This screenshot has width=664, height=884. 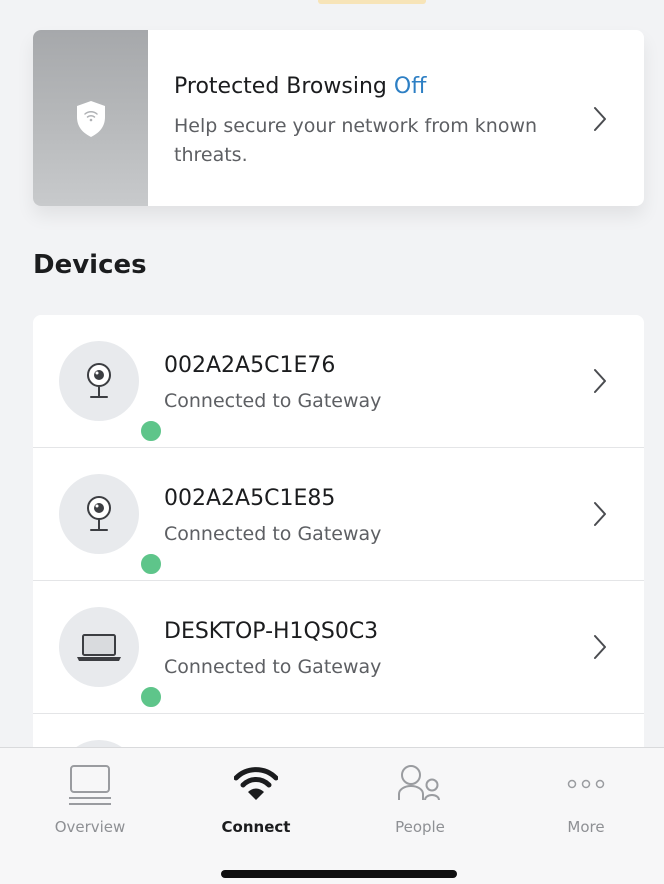 What do you see at coordinates (410, 86) in the screenshot?
I see `protected-browsing-status: Off` at bounding box center [410, 86].